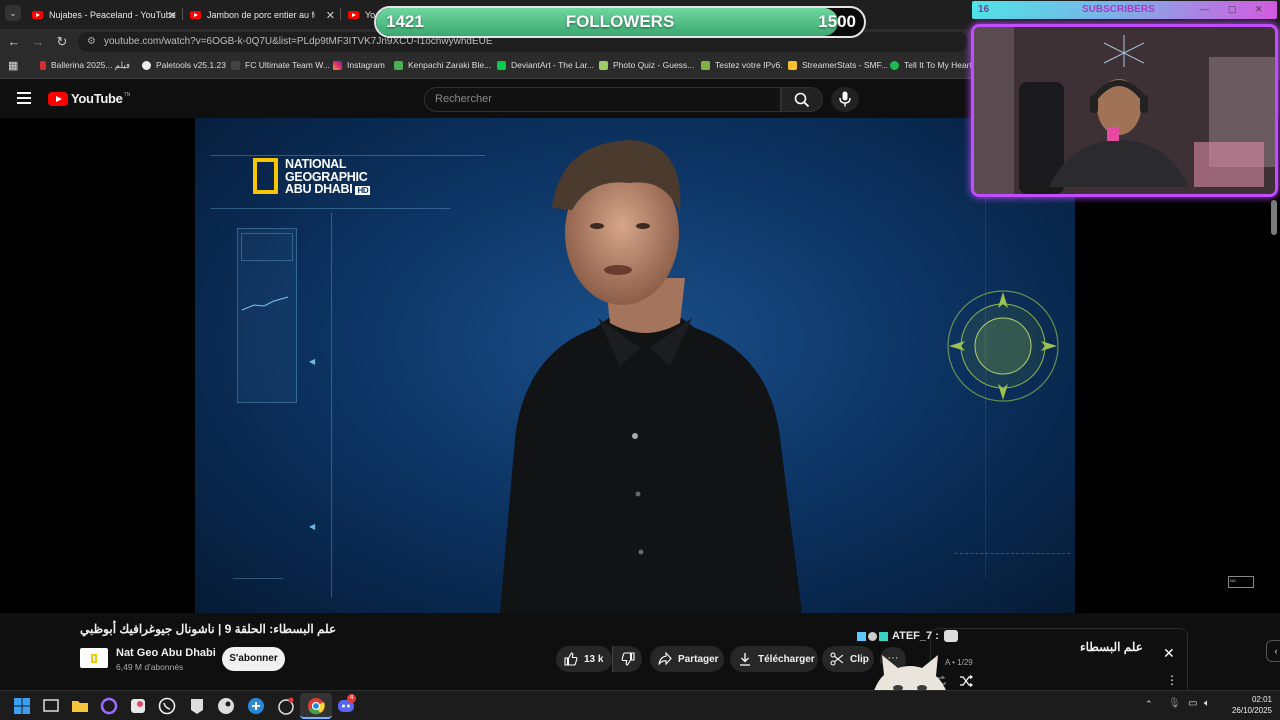 The height and width of the screenshot is (720, 1280). Describe the element at coordinates (1204, 9) in the screenshot. I see `minimize-icon: —` at that location.